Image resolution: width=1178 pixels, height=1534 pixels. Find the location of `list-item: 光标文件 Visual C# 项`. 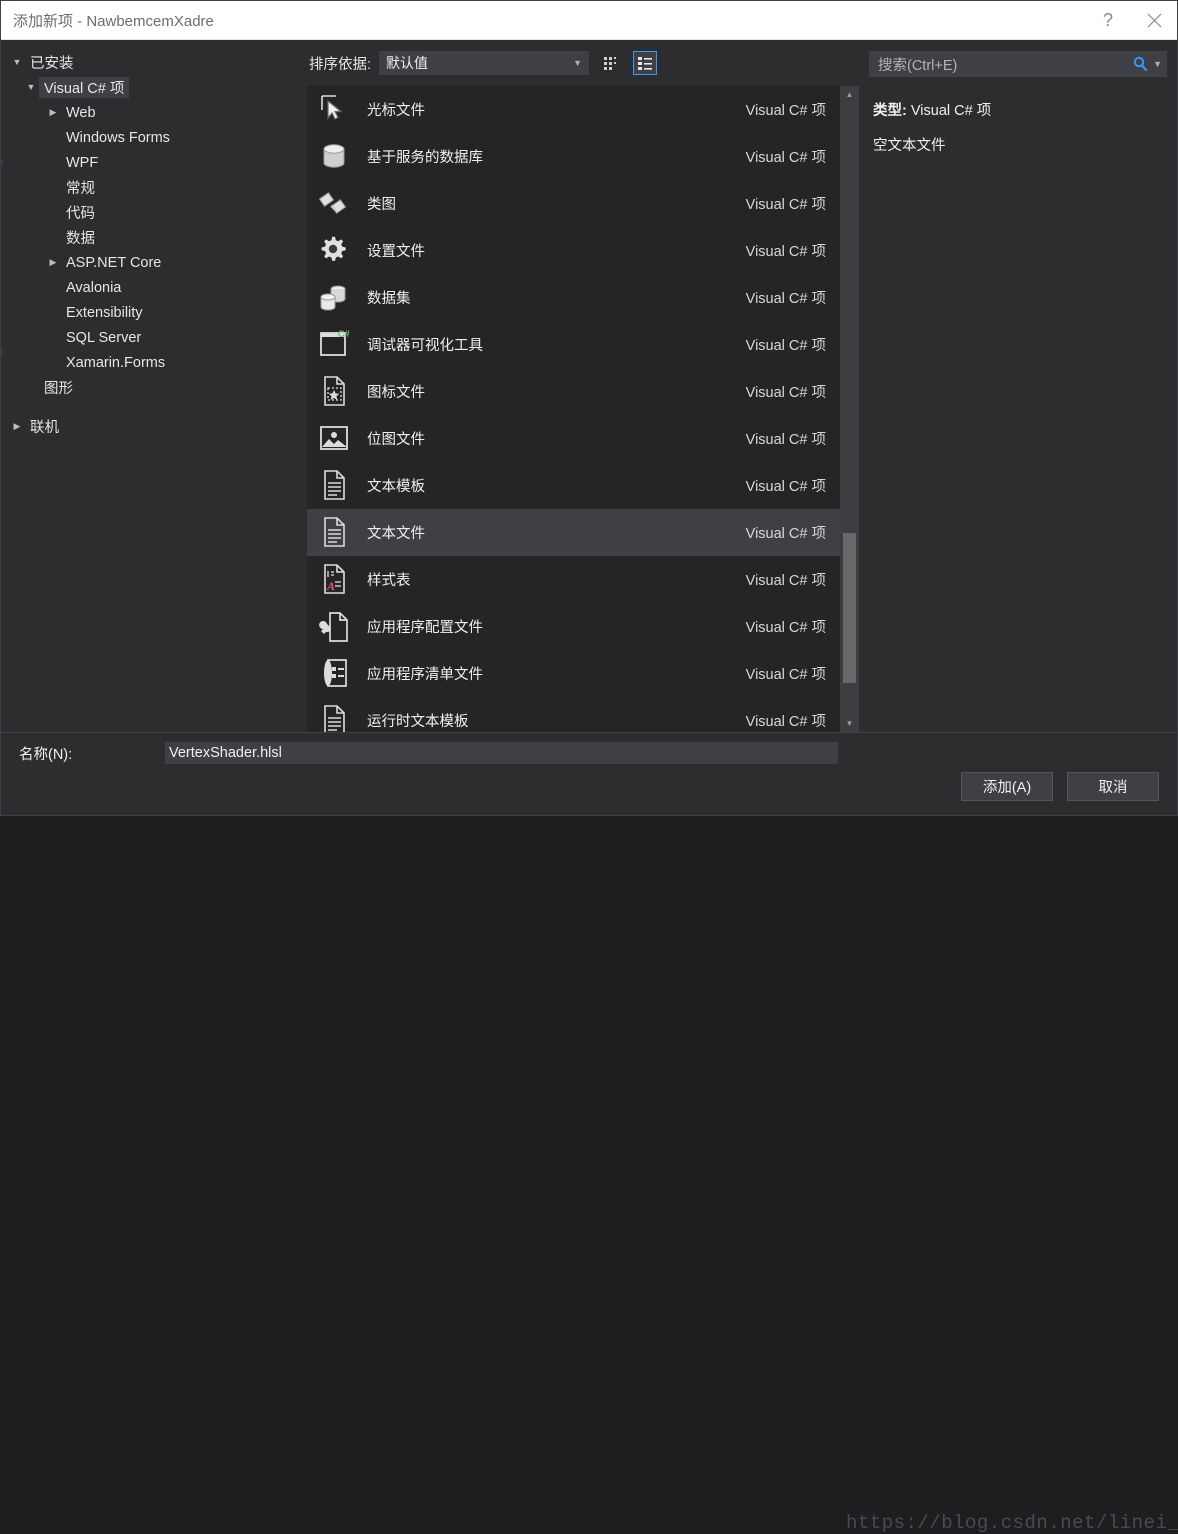

list-item: 光标文件 Visual C# 项 is located at coordinates (573, 109).